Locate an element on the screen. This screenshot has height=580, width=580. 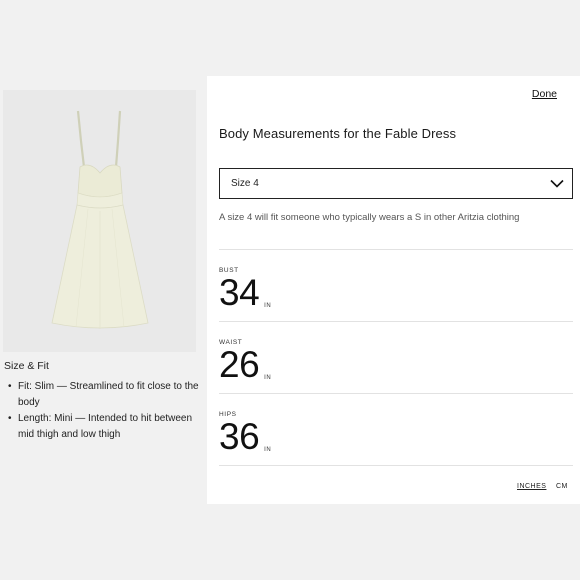
waist-unit: IN is located at coordinates (268, 378).